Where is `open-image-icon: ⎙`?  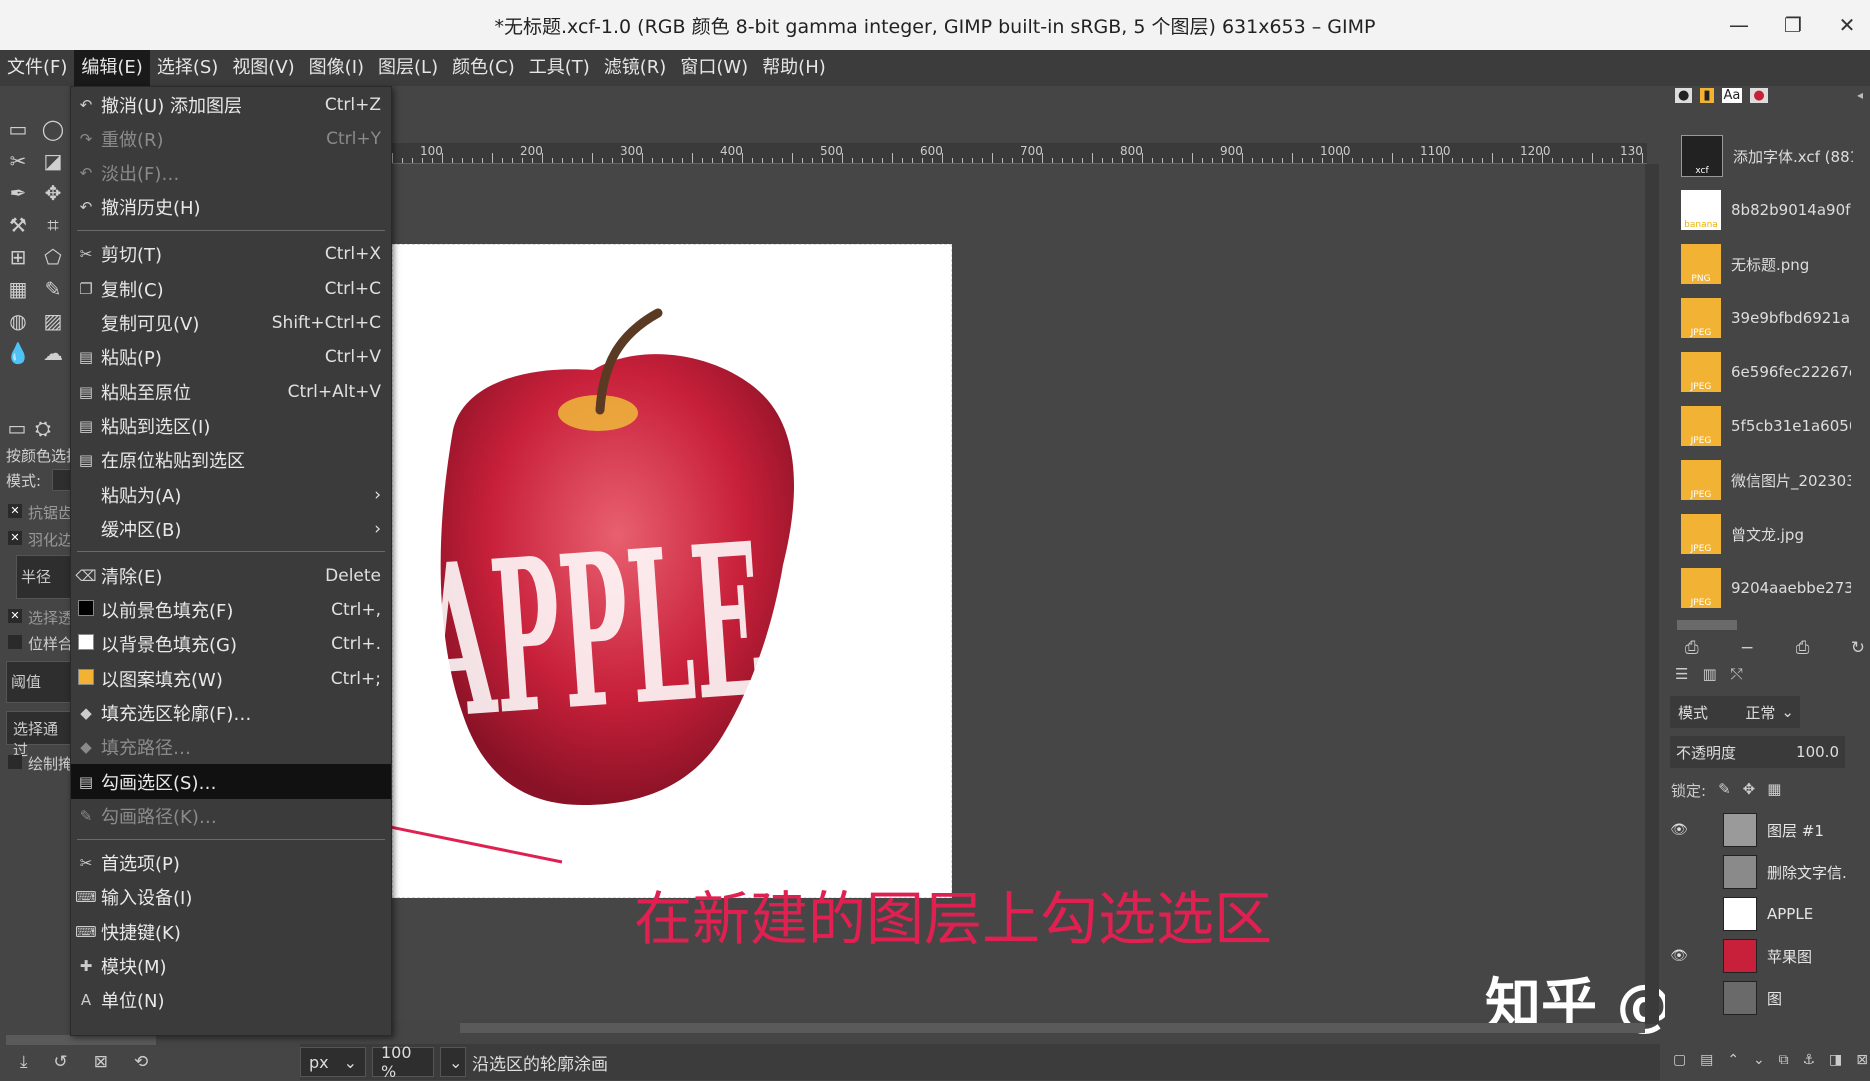
open-image-icon: ⎙ is located at coordinates (1692, 648).